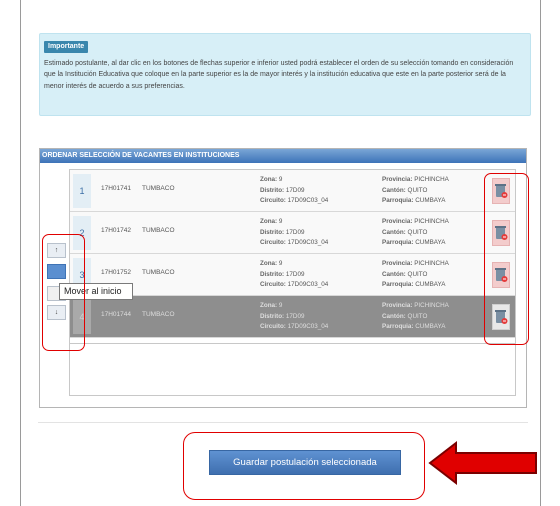  I want to click on frame-right-border, so click(540, 253).